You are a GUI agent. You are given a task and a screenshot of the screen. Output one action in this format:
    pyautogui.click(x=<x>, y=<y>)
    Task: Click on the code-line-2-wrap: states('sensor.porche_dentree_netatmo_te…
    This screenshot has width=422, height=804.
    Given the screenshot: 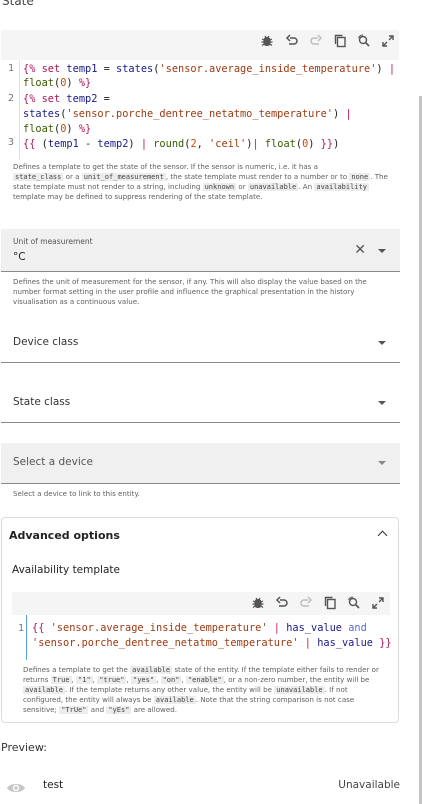 What is the action you would take?
    pyautogui.click(x=187, y=114)
    